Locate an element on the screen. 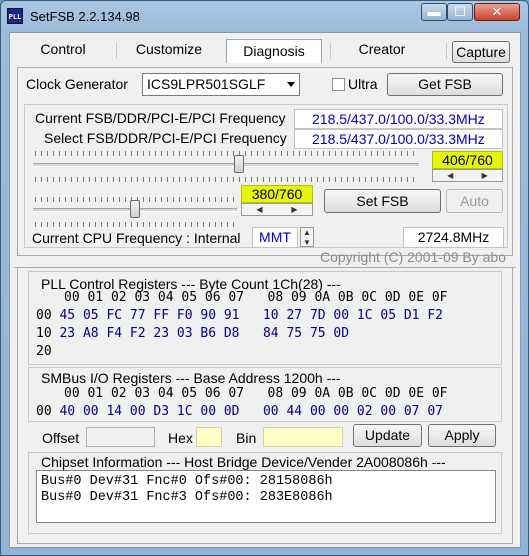 This screenshot has height=556, width=529. pcie-slider-thumb is located at coordinates (135, 209).